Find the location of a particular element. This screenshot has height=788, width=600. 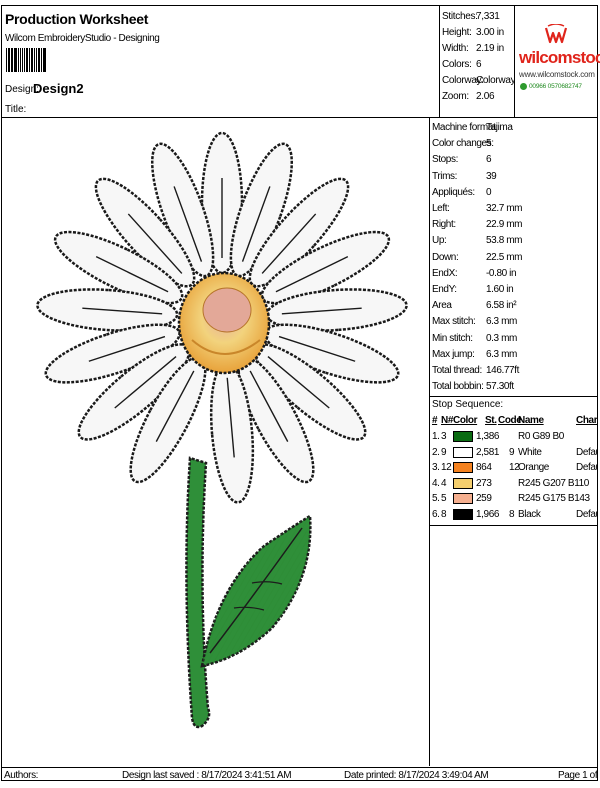

row-n: 8 is located at coordinates (444, 514).